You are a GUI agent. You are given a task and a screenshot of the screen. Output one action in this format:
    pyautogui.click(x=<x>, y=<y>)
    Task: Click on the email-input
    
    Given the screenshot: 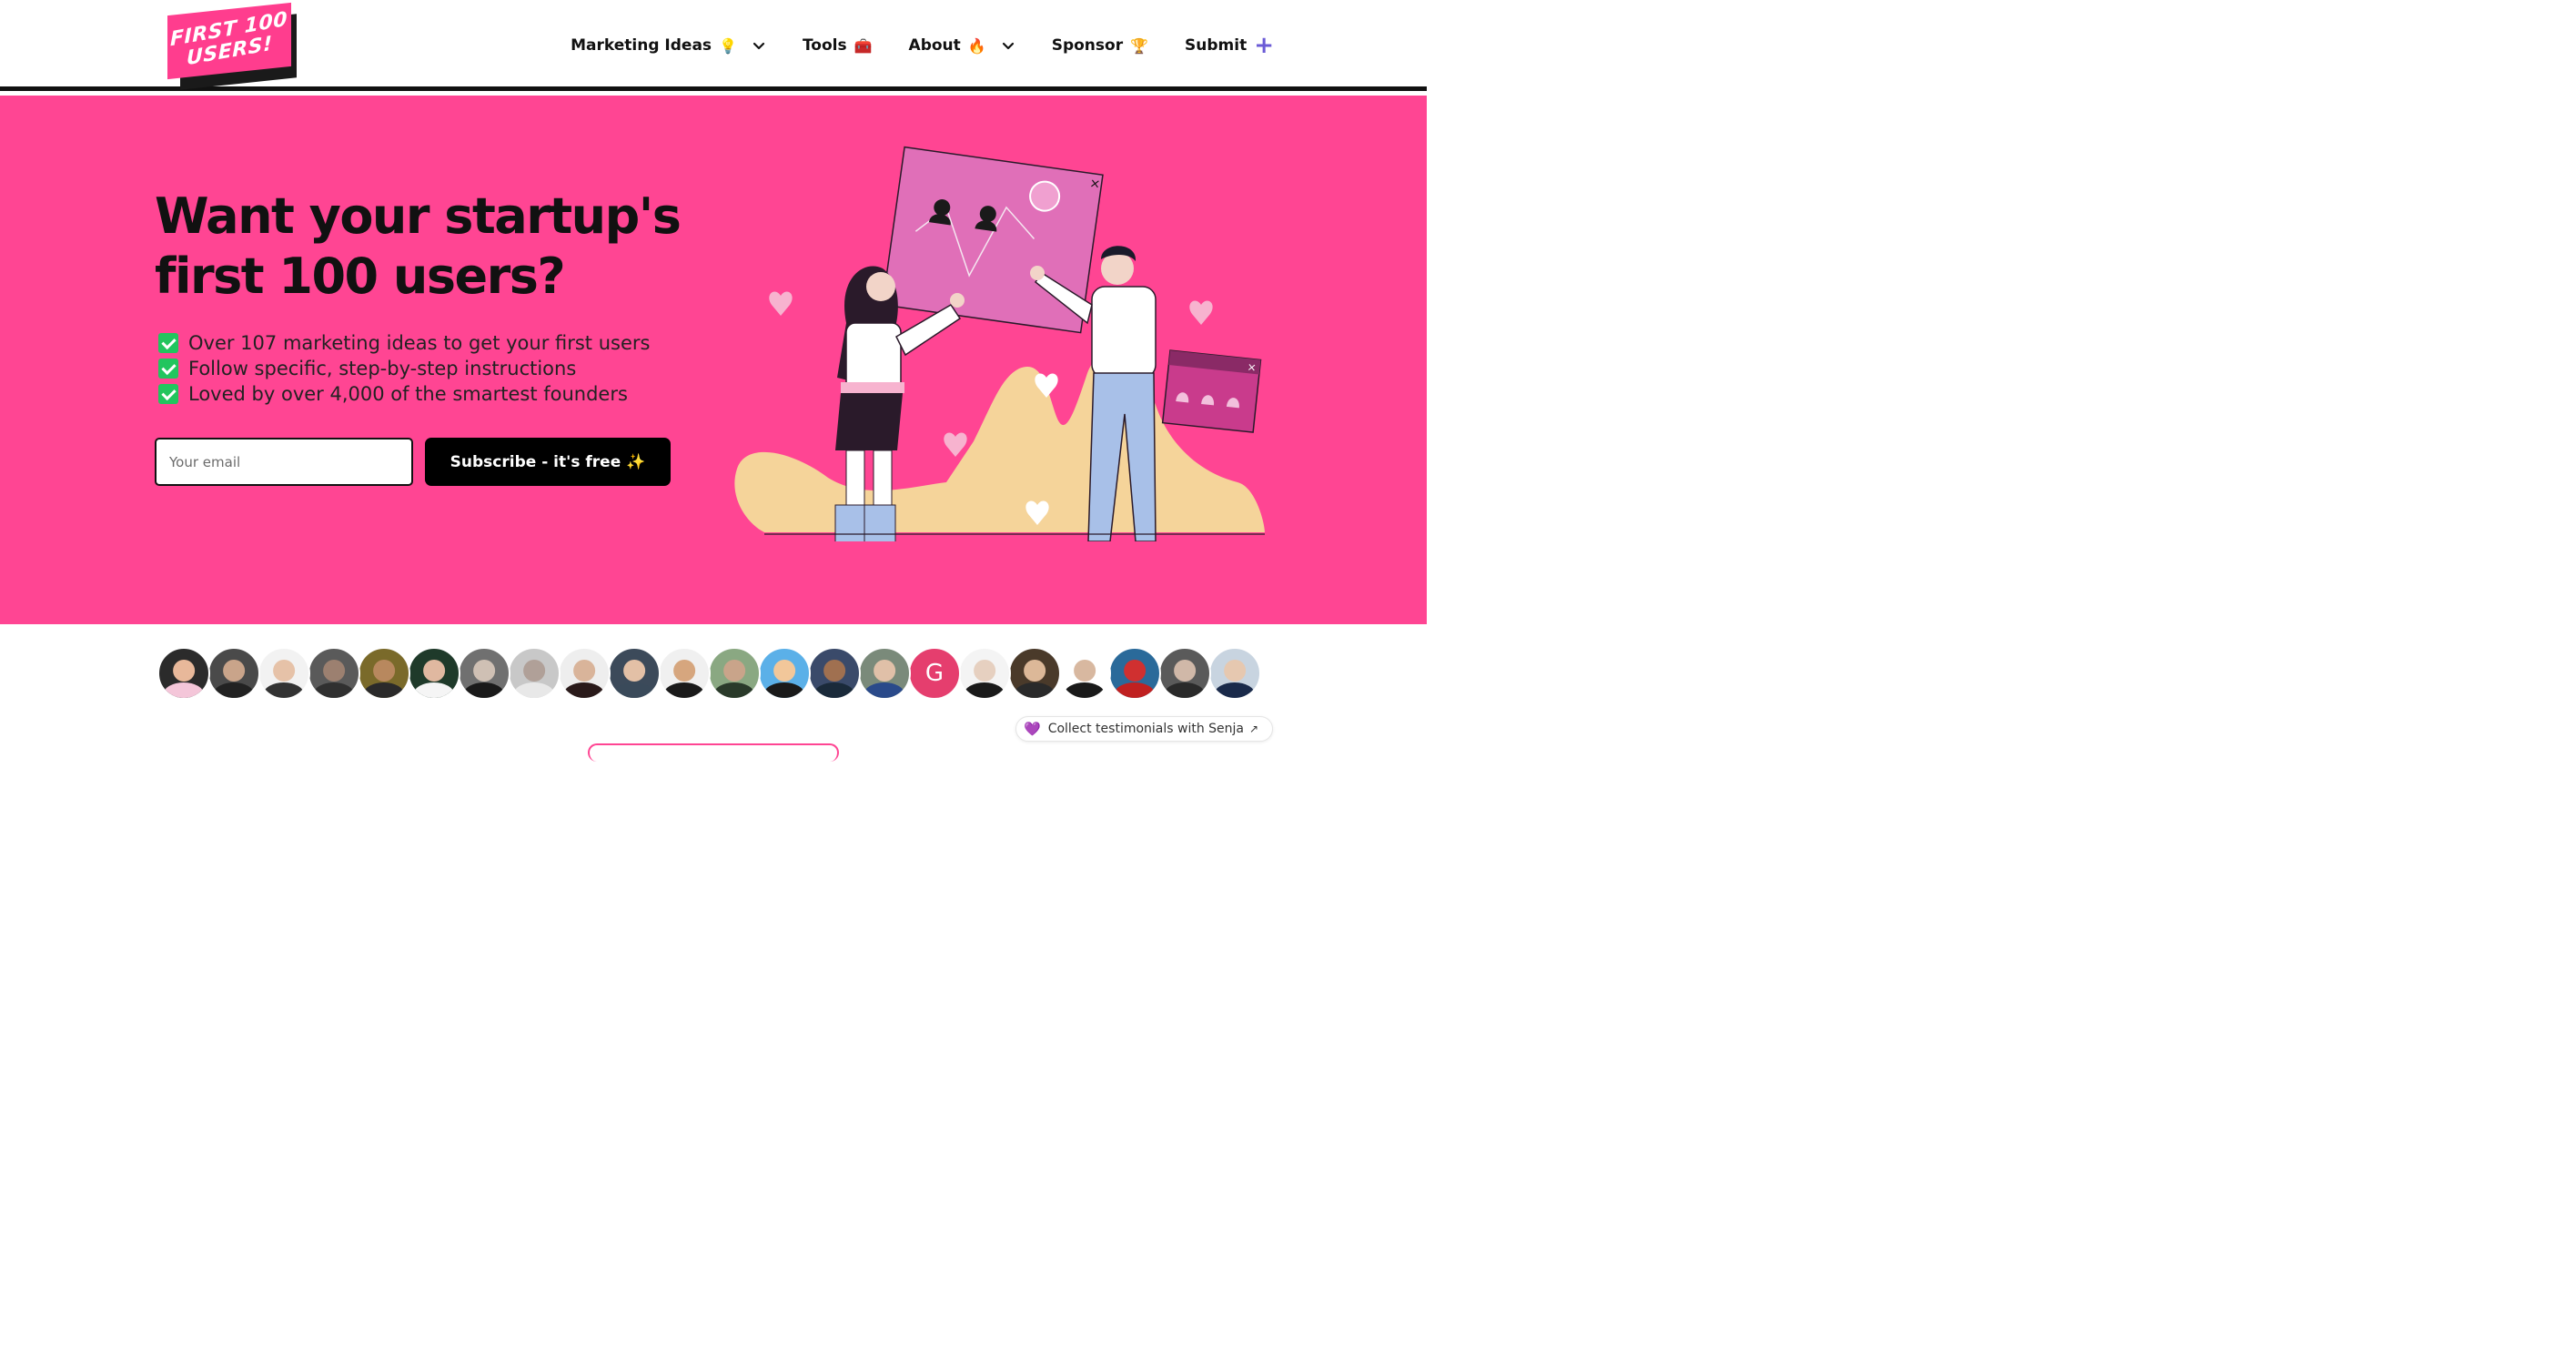 What is the action you would take?
    pyautogui.click(x=284, y=462)
    